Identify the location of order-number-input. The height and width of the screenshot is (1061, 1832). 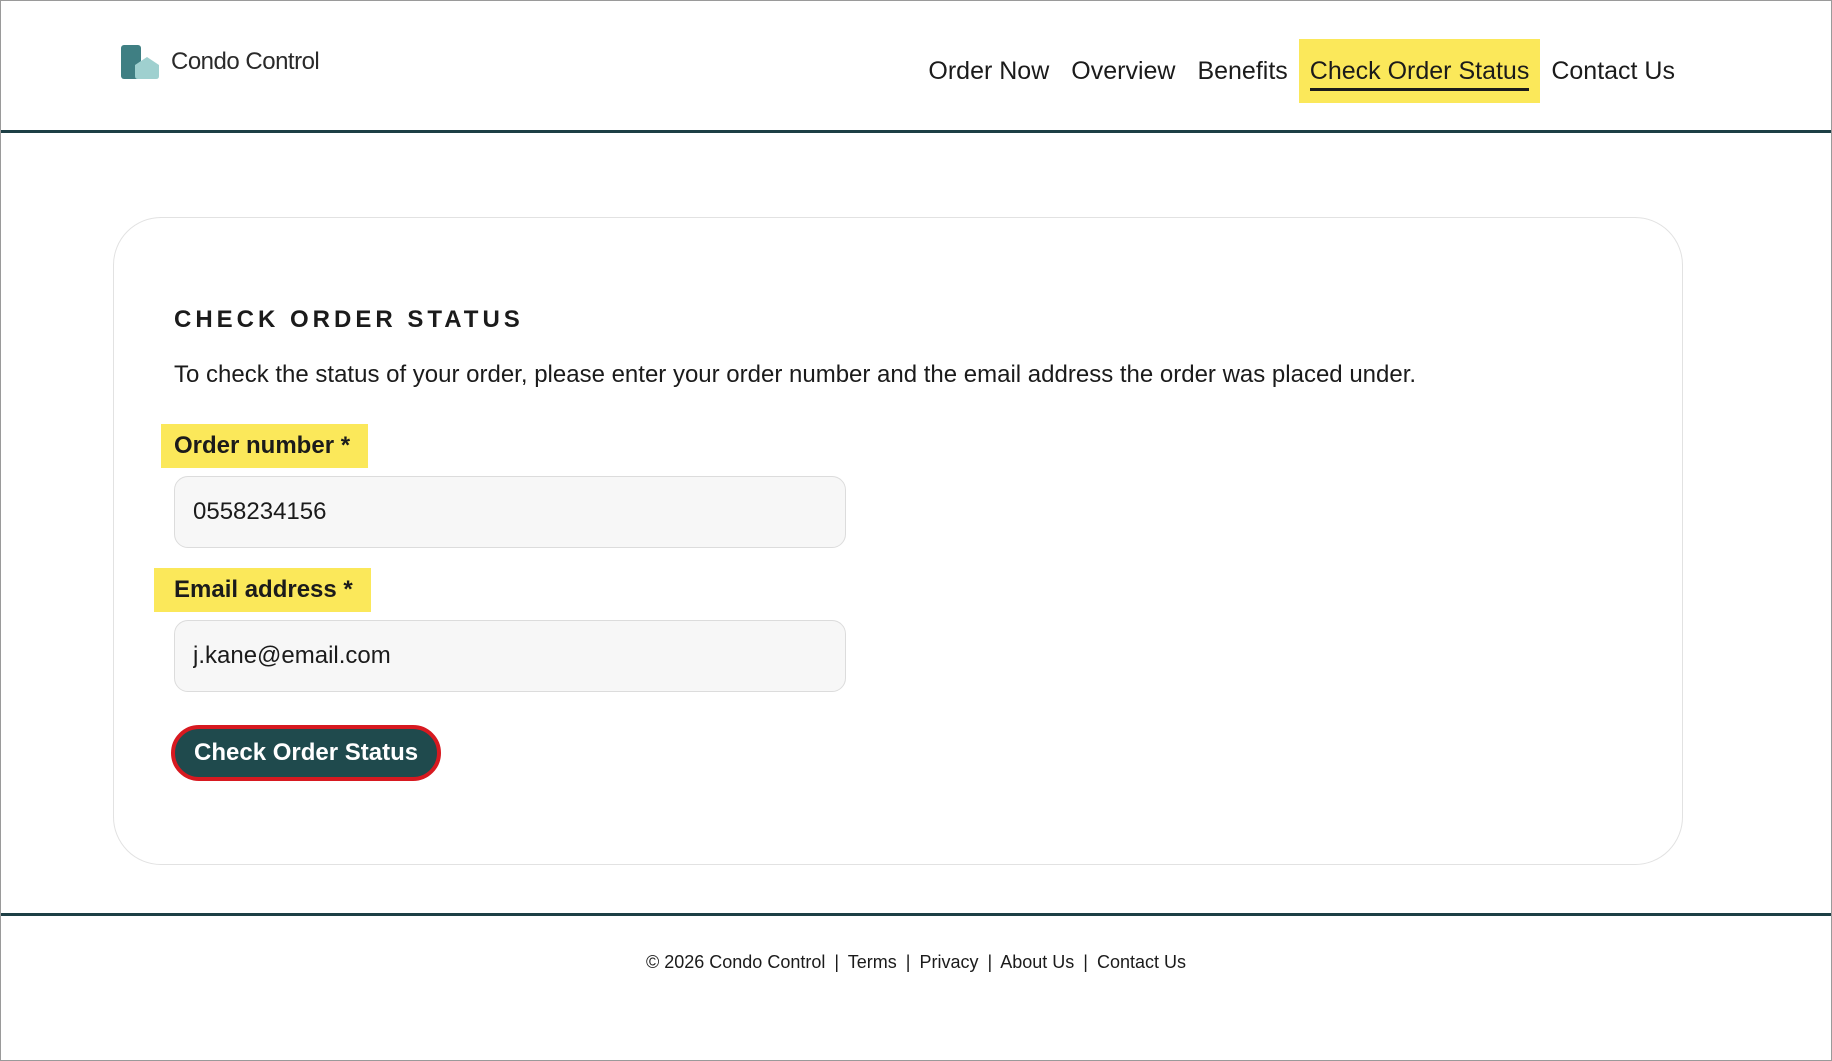
(510, 512).